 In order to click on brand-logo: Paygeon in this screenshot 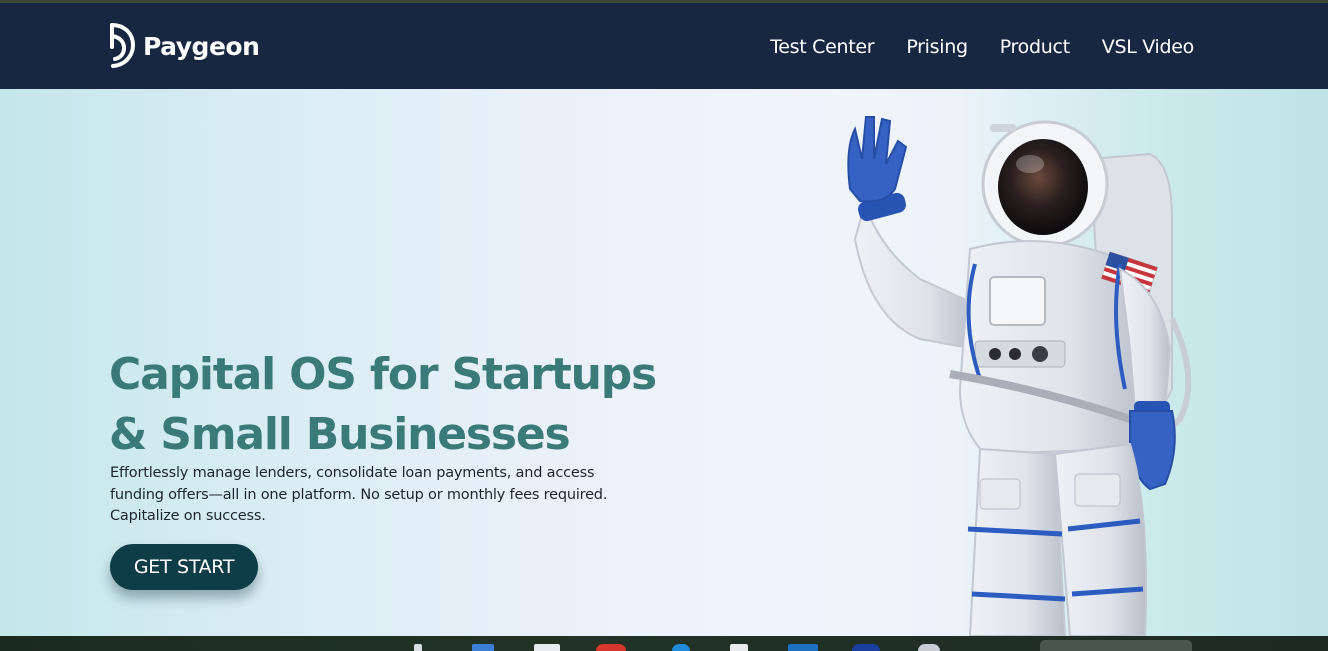, I will do `click(184, 46)`.